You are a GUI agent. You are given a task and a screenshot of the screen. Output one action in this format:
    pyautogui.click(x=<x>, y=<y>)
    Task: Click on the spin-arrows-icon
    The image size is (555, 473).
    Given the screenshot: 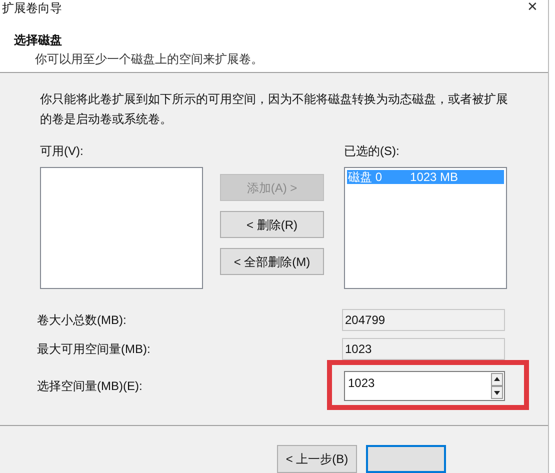 What is the action you would take?
    pyautogui.click(x=497, y=386)
    